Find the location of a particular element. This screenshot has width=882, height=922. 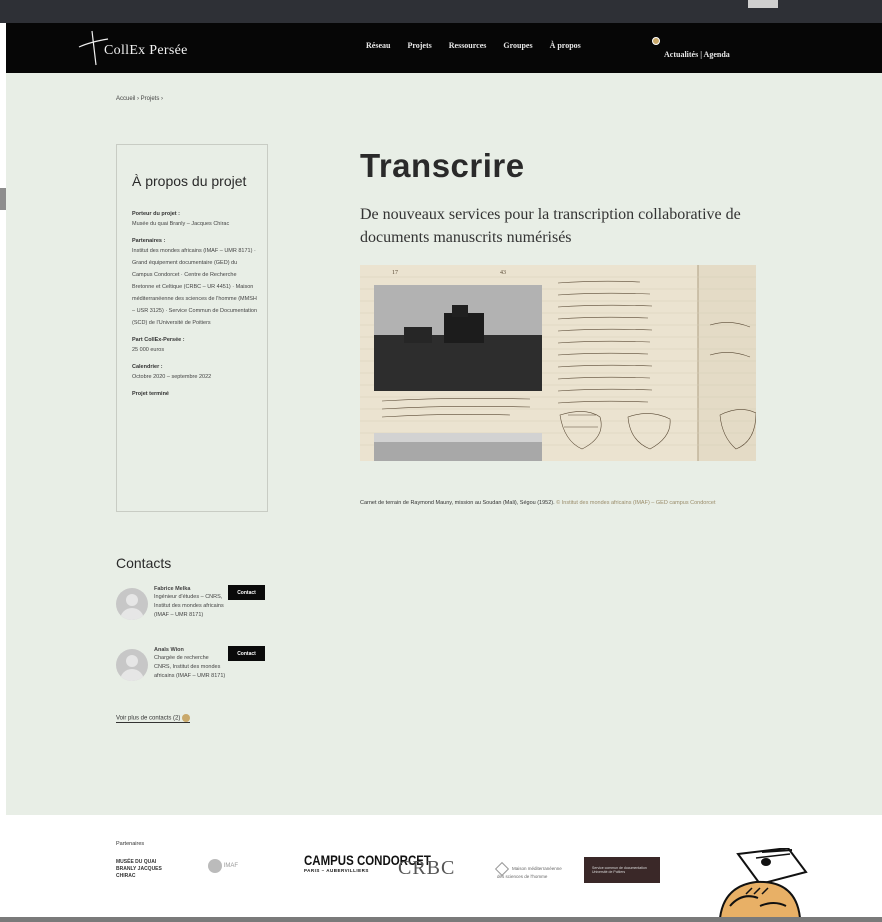

site-logo: CollEx Persée is located at coordinates (141, 48).